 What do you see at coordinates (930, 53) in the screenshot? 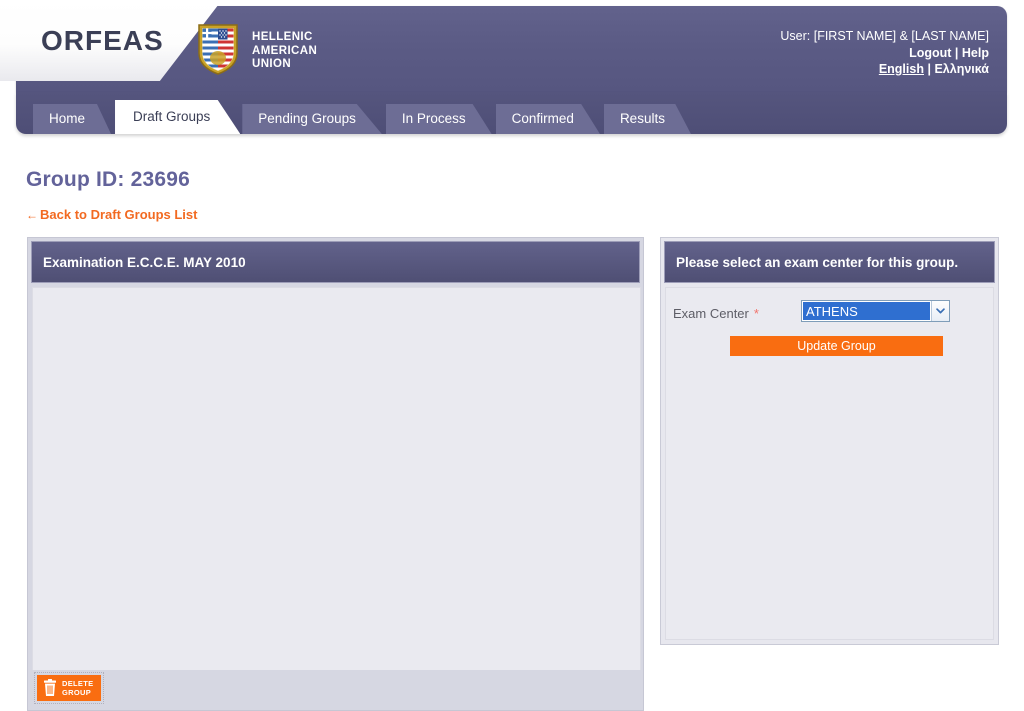
I see `logout-link: Logout` at bounding box center [930, 53].